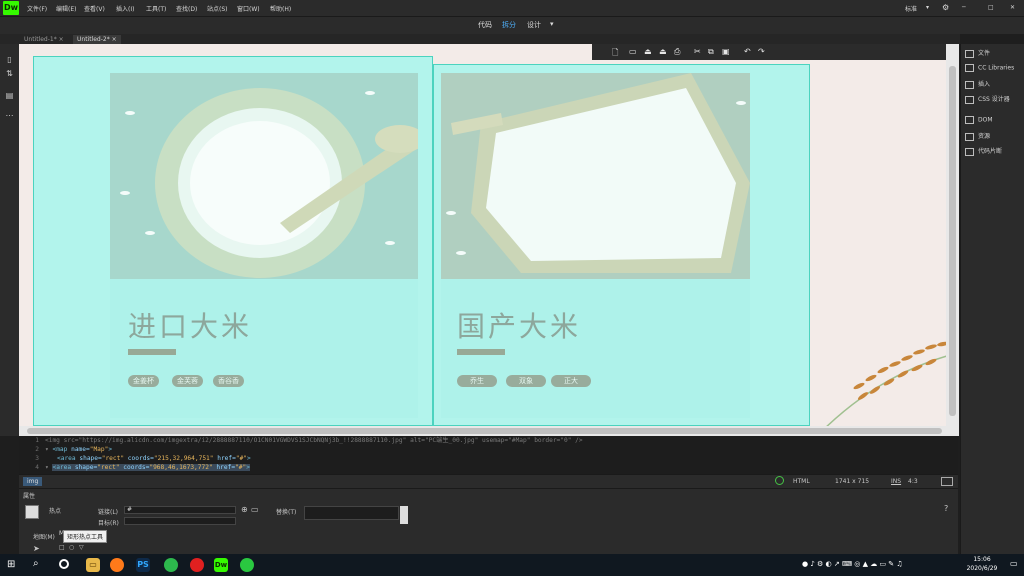 Image resolution: width=1024 pixels, height=576 pixels. Describe the element at coordinates (896, 481) in the screenshot. I see `insert-mode-indicator: INS` at that location.